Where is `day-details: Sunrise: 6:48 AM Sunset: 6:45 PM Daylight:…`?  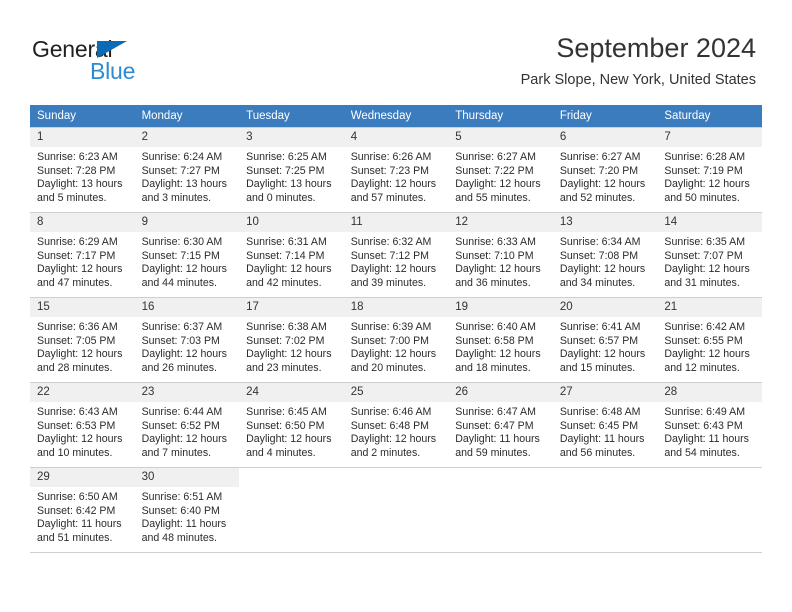 day-details: Sunrise: 6:48 AM Sunset: 6:45 PM Daylight:… is located at coordinates (605, 431).